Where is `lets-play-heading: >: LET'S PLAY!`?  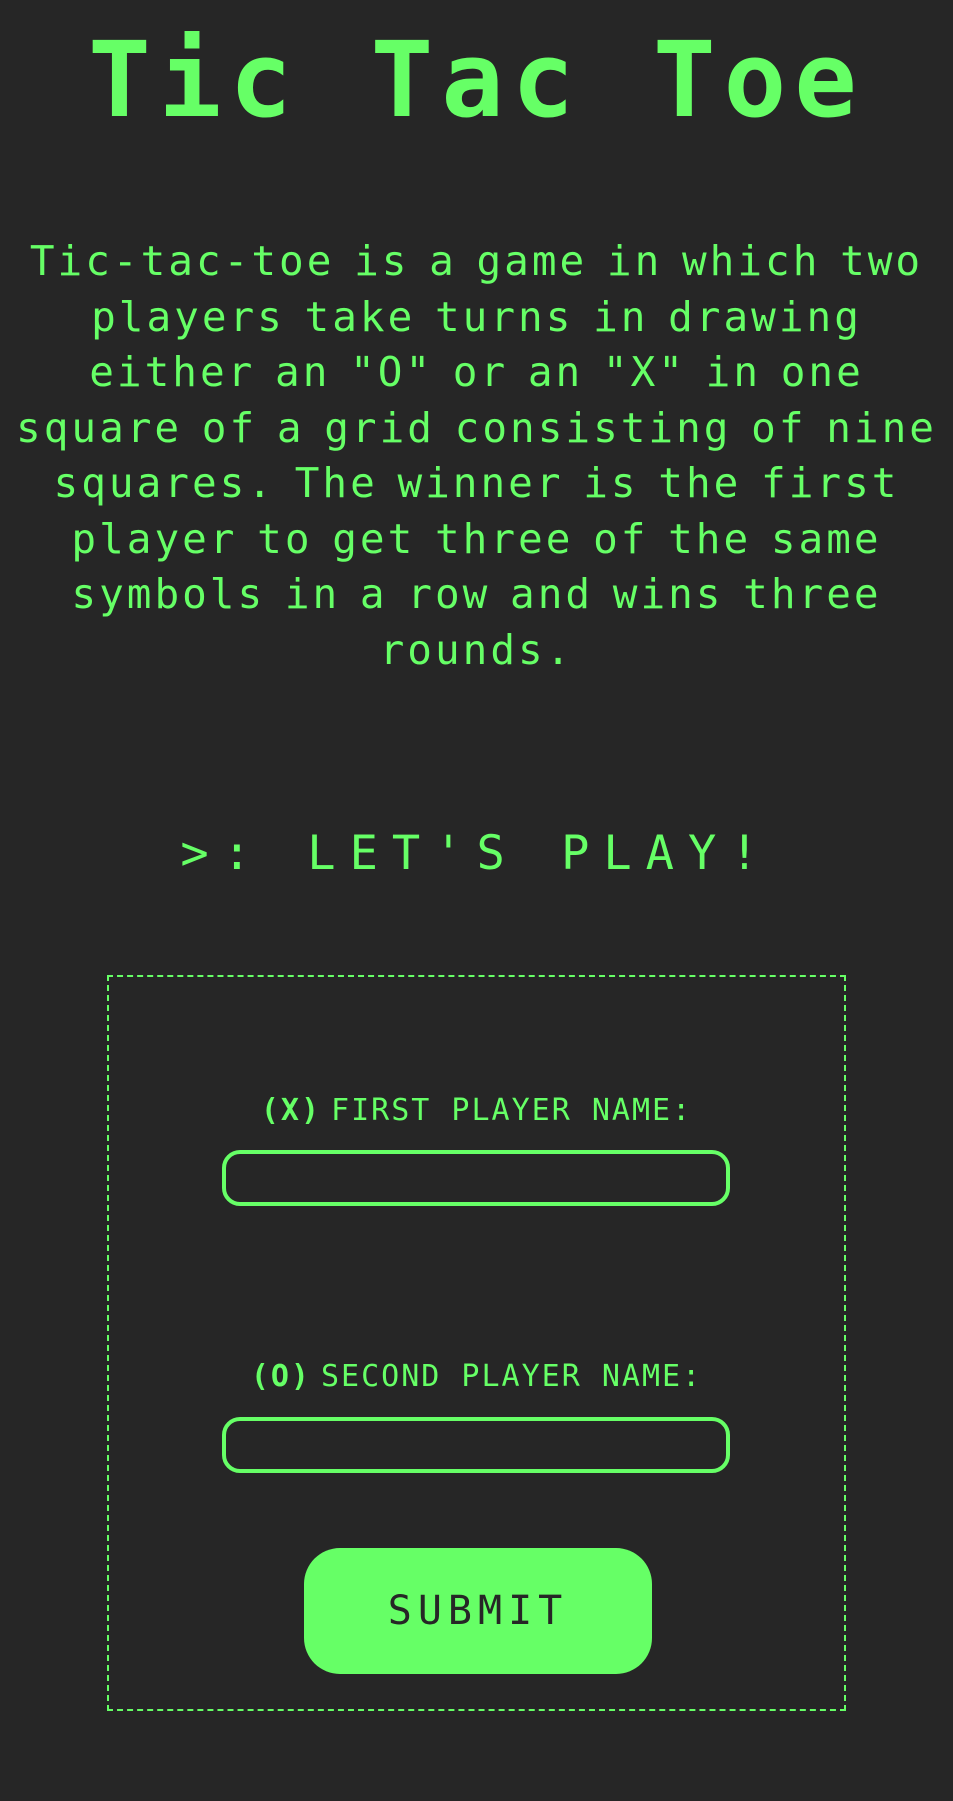 lets-play-heading: >: LET'S PLAY! is located at coordinates (476, 853).